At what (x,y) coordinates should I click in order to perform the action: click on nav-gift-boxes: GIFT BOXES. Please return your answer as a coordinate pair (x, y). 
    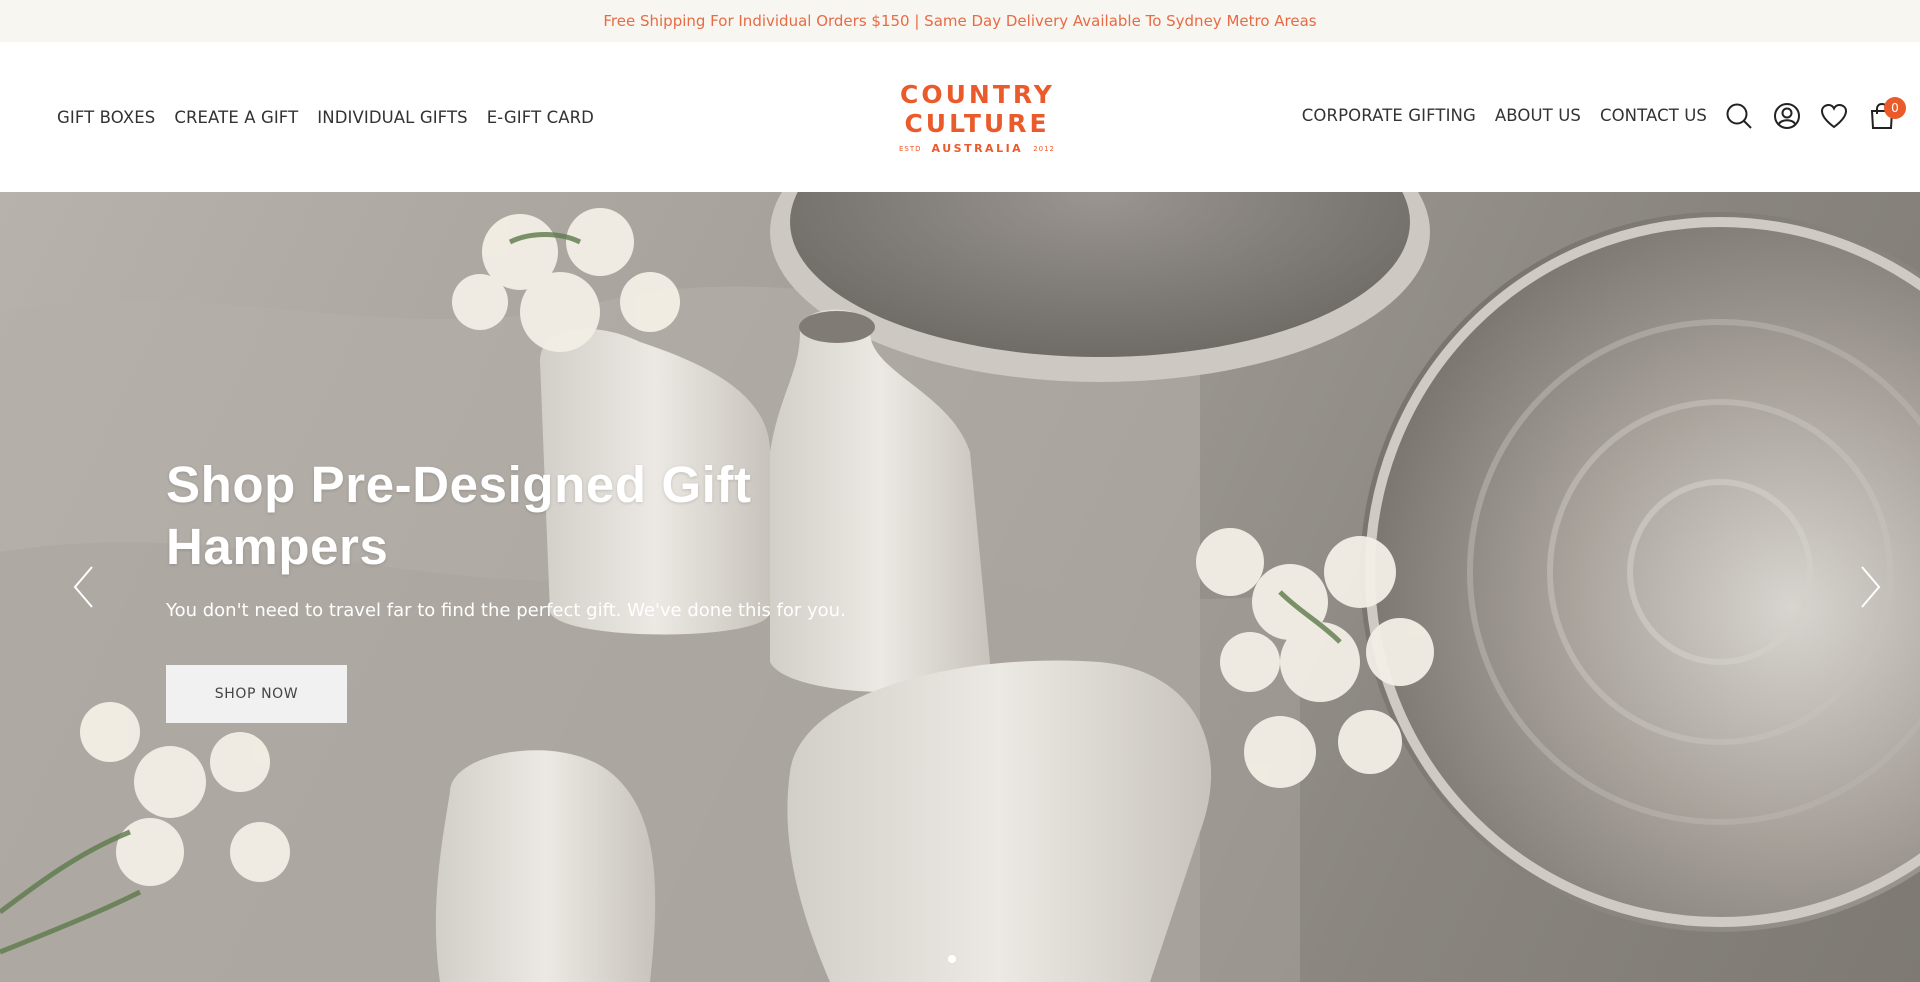
    Looking at the image, I should click on (106, 117).